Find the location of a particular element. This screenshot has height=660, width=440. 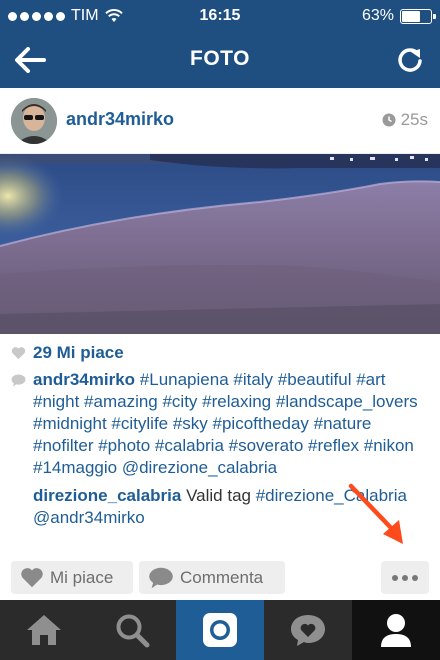

post-actions: Mi piace Commenta is located at coordinates (220, 578).